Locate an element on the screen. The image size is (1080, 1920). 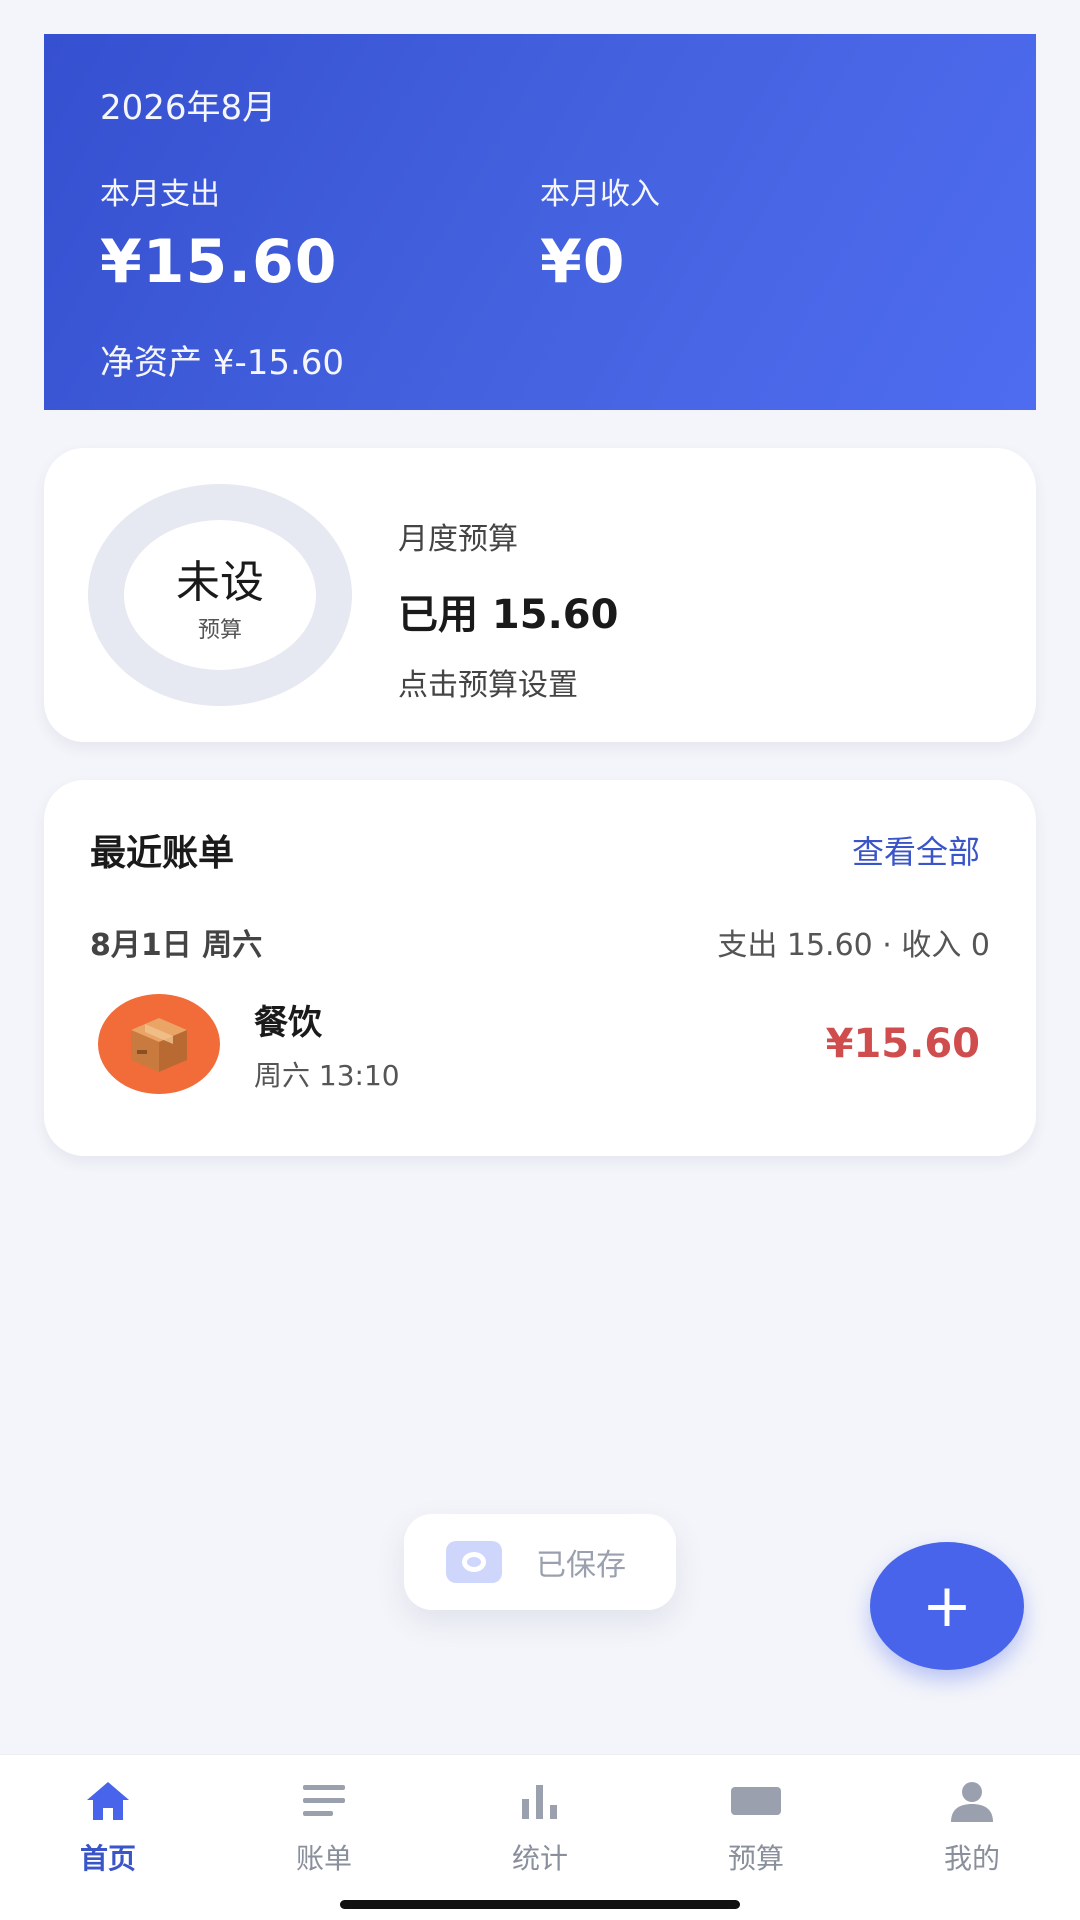
tab-stats: 统计 is located at coordinates (540, 1837).